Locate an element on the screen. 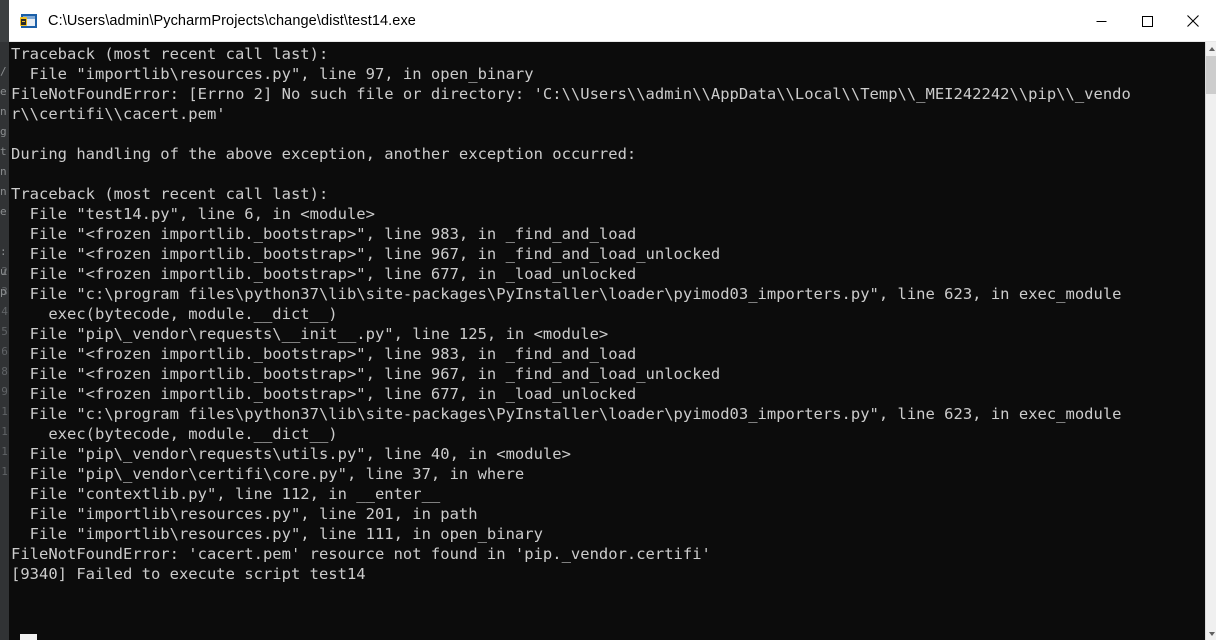 The width and height of the screenshot is (1216, 640). background-text-fragment: t is located at coordinates (3, 151).